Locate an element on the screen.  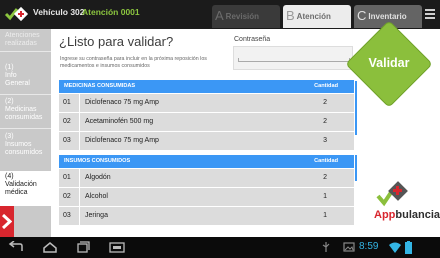
sidebar-item-label: consumidas is located at coordinates (24, 117).